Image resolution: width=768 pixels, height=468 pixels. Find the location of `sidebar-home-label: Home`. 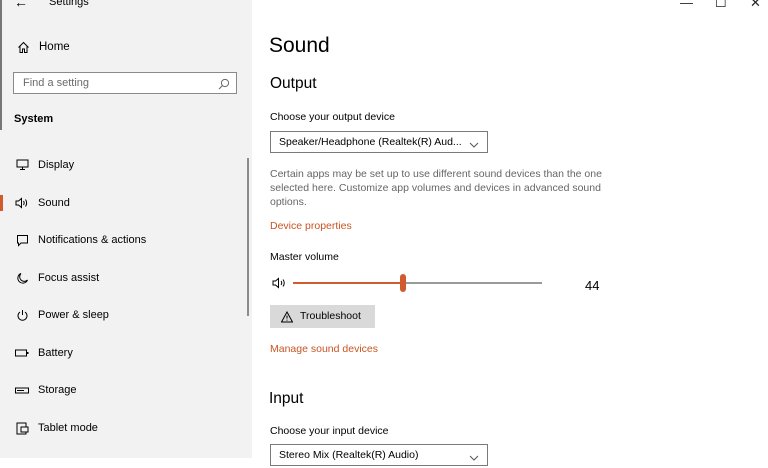

sidebar-home-label: Home is located at coordinates (54, 47).